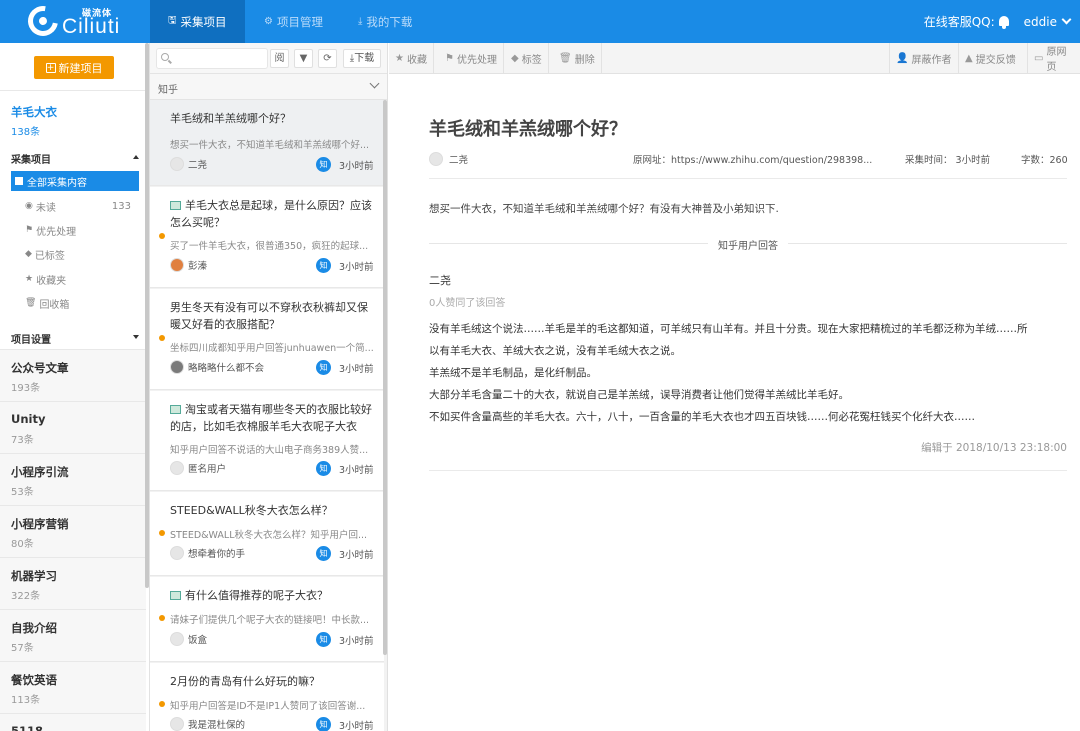 This screenshot has height=731, width=1080. Describe the element at coordinates (73, 532) in the screenshot. I see `project-item: 小程序营销 80条` at that location.